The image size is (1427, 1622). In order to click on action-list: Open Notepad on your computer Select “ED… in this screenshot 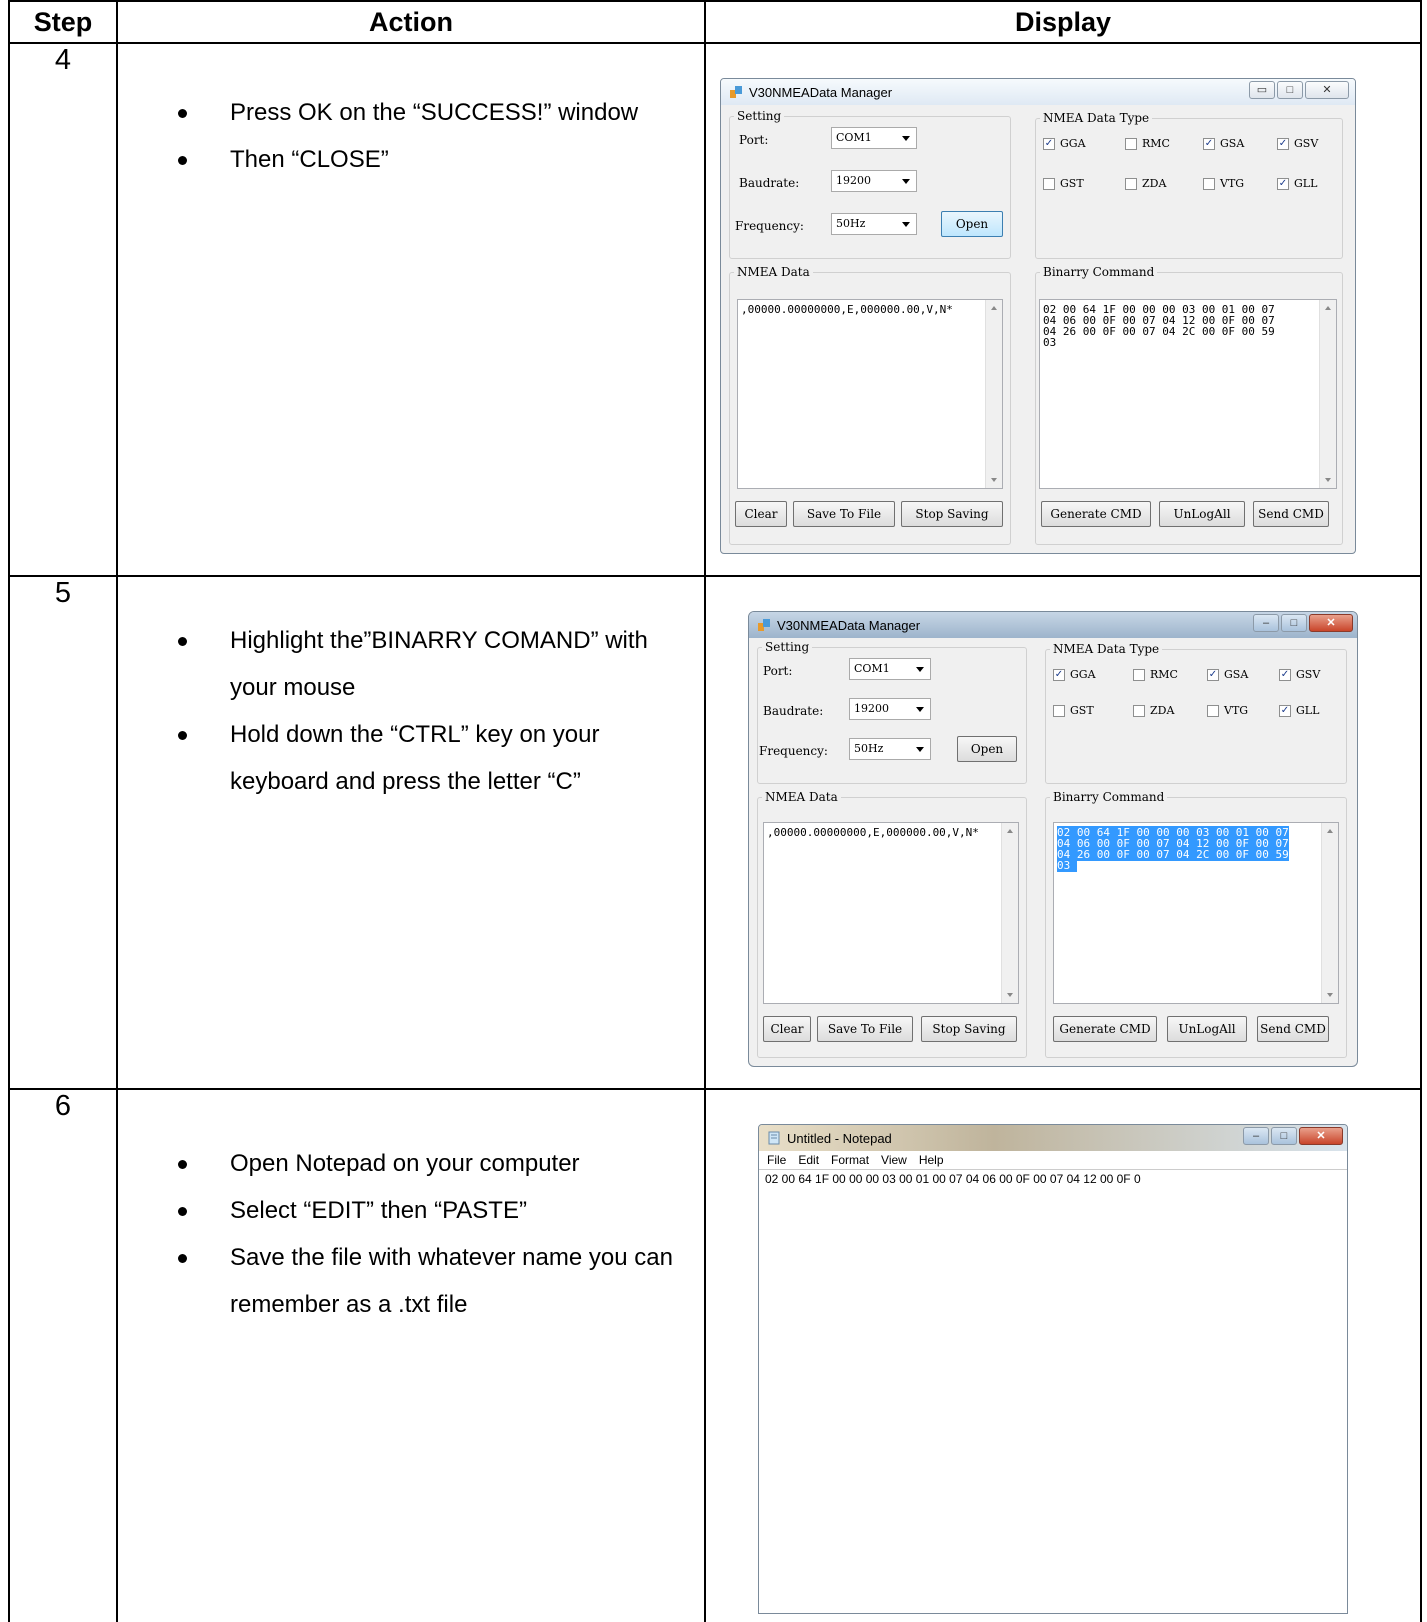, I will do `click(436, 1234)`.